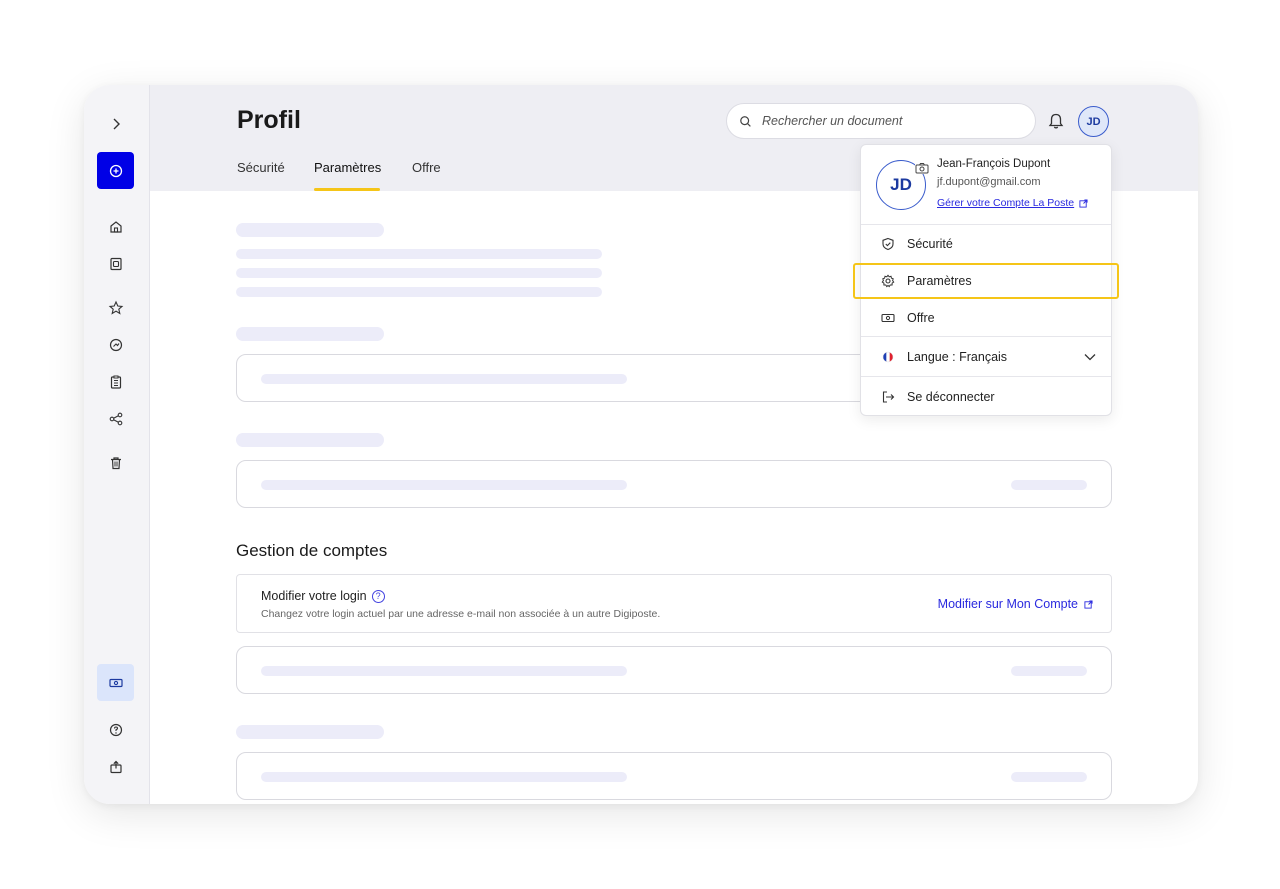  What do you see at coordinates (115, 418) in the screenshot?
I see `share-icon` at bounding box center [115, 418].